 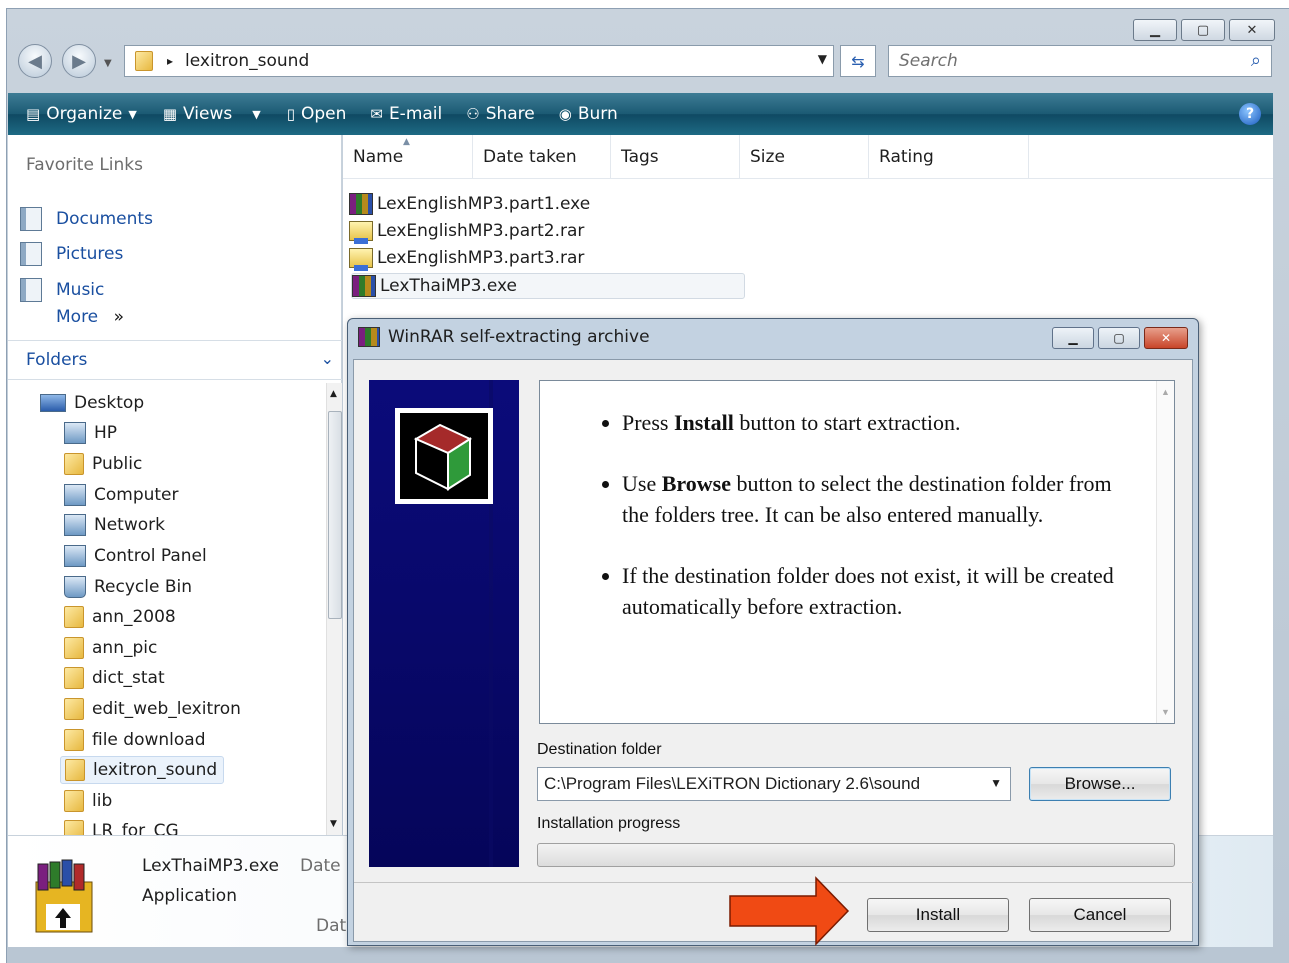 I want to click on email-button: ✉ E-mail, so click(x=406, y=114).